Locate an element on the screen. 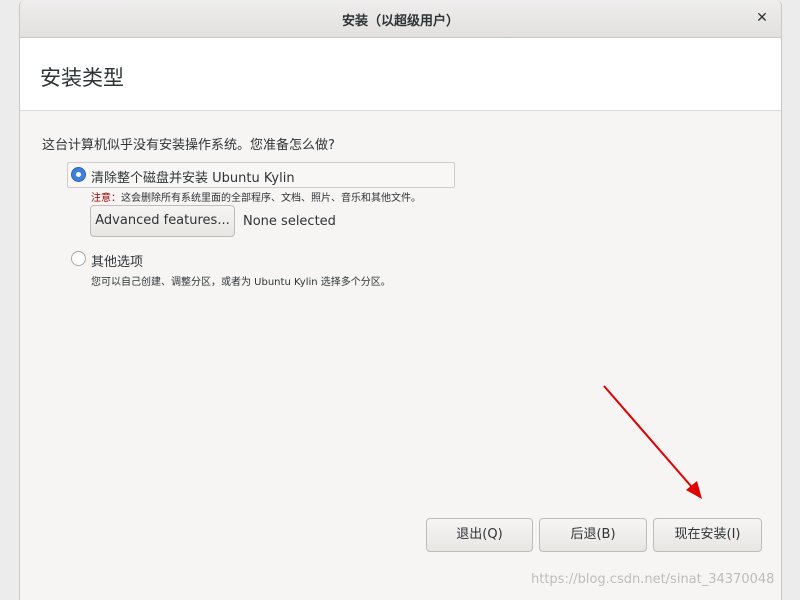 The image size is (800, 600). title-bar: 安装（以超级用户） ✕ is located at coordinates (400, 19).